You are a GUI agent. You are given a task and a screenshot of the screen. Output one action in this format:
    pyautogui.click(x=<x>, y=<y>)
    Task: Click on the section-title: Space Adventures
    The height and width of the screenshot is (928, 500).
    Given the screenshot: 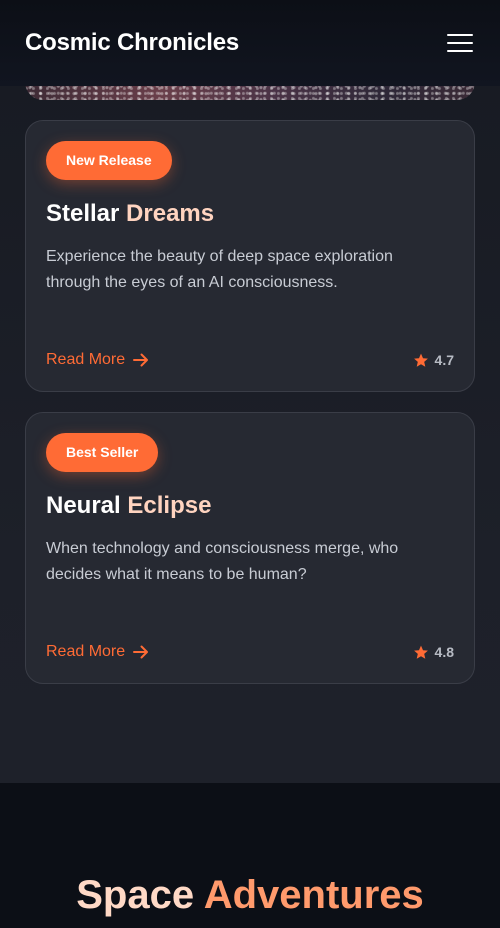 What is the action you would take?
    pyautogui.click(x=250, y=895)
    